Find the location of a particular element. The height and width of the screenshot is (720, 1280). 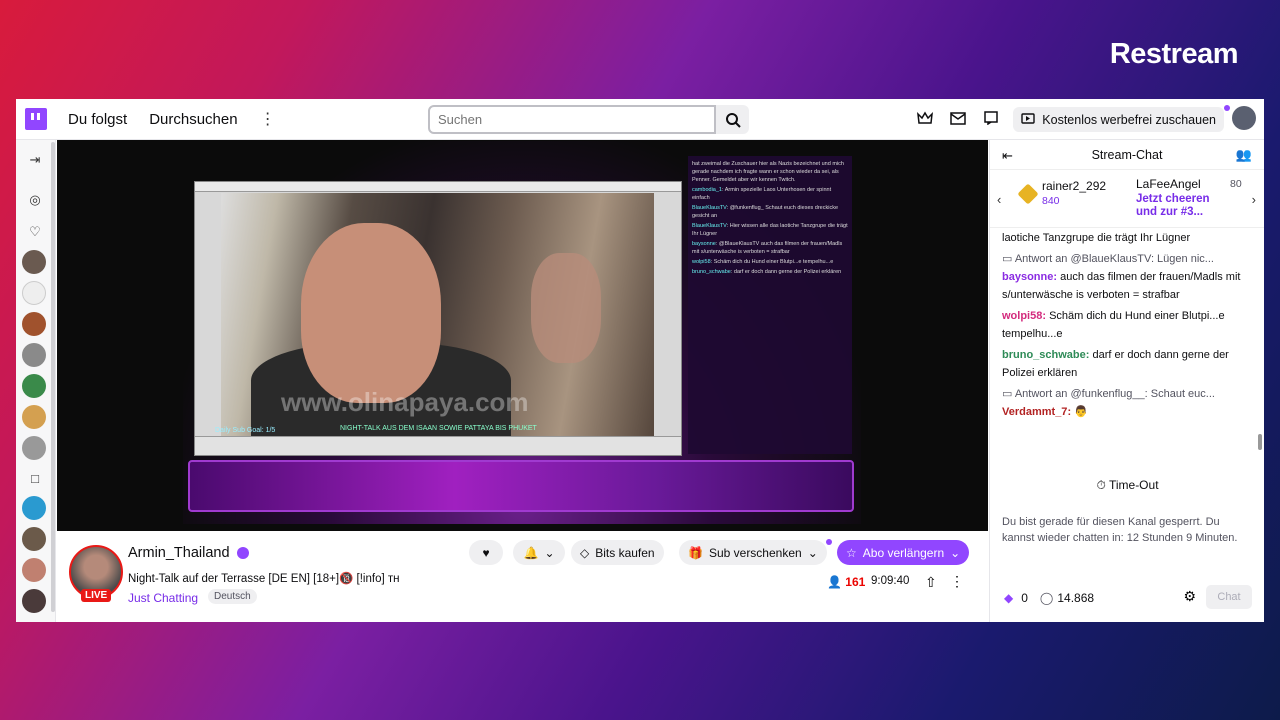

chat-send-button: Chat is located at coordinates (1229, 597).